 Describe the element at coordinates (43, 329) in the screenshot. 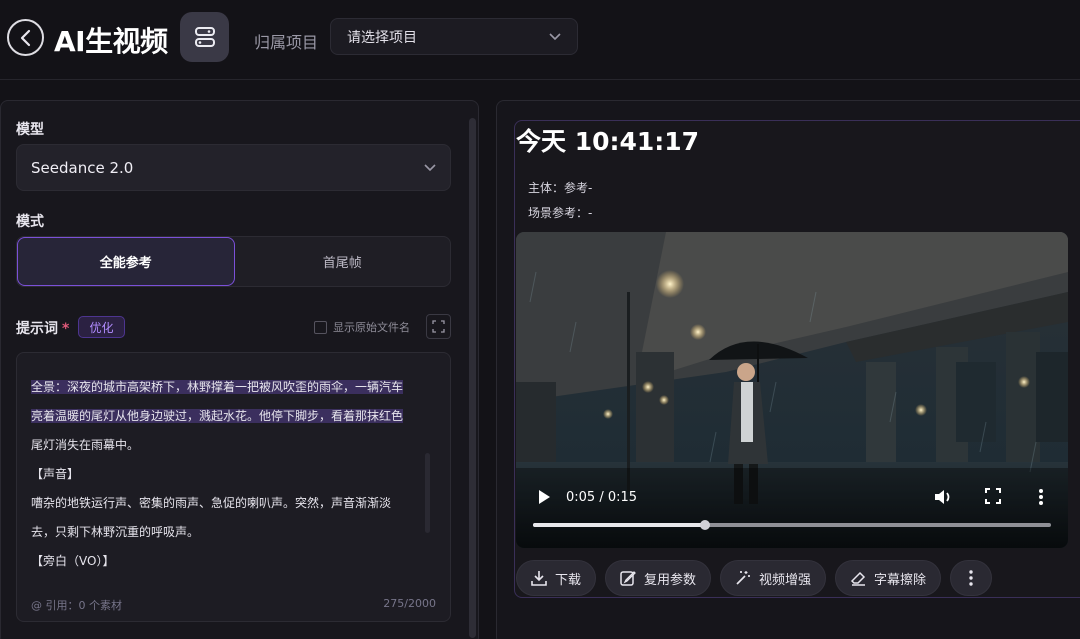

I see `prompt-label: 提示词 *` at that location.